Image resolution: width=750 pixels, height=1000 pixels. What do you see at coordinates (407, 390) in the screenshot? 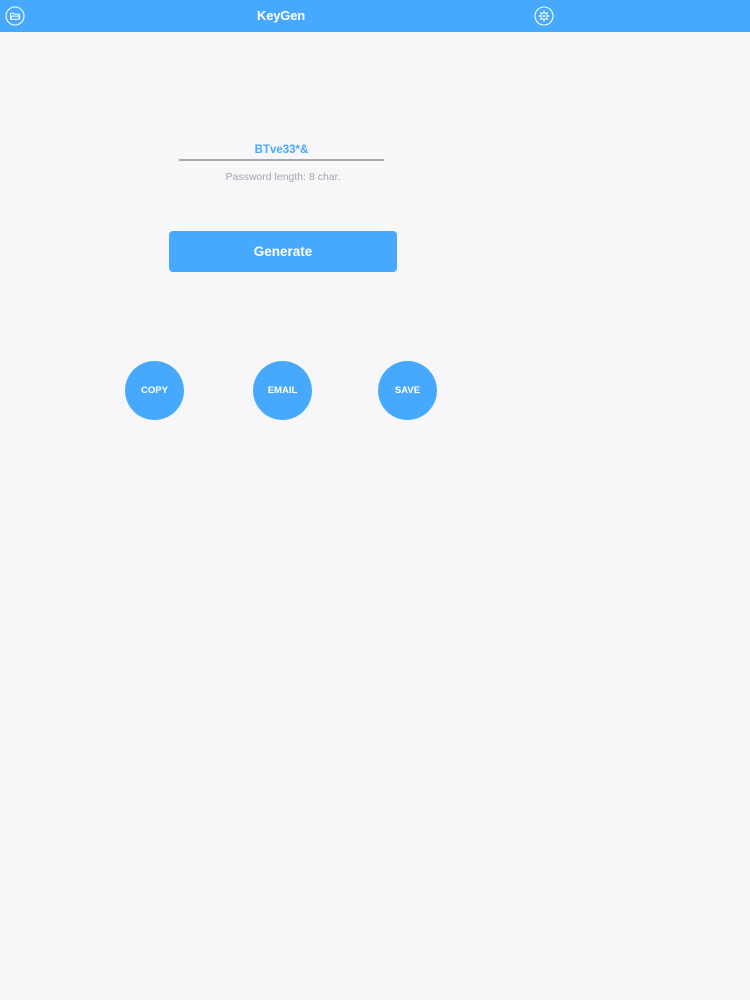
I see `save-button: SAVE` at bounding box center [407, 390].